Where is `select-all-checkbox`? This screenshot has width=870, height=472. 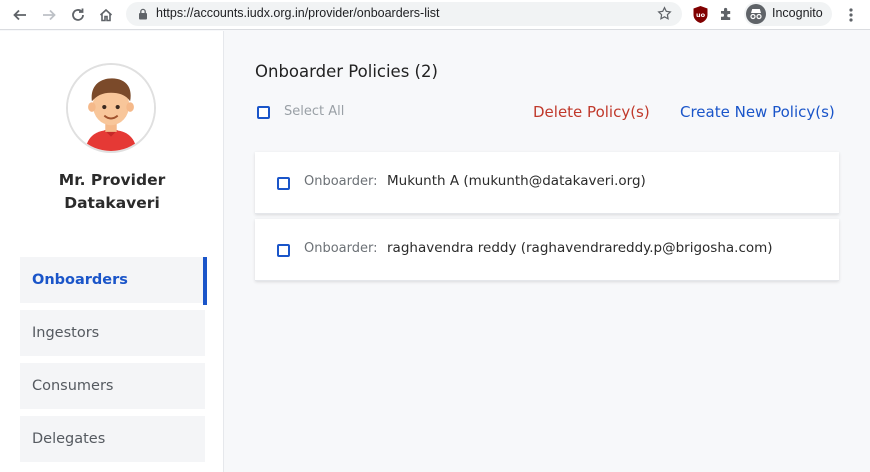
select-all-checkbox is located at coordinates (263, 112).